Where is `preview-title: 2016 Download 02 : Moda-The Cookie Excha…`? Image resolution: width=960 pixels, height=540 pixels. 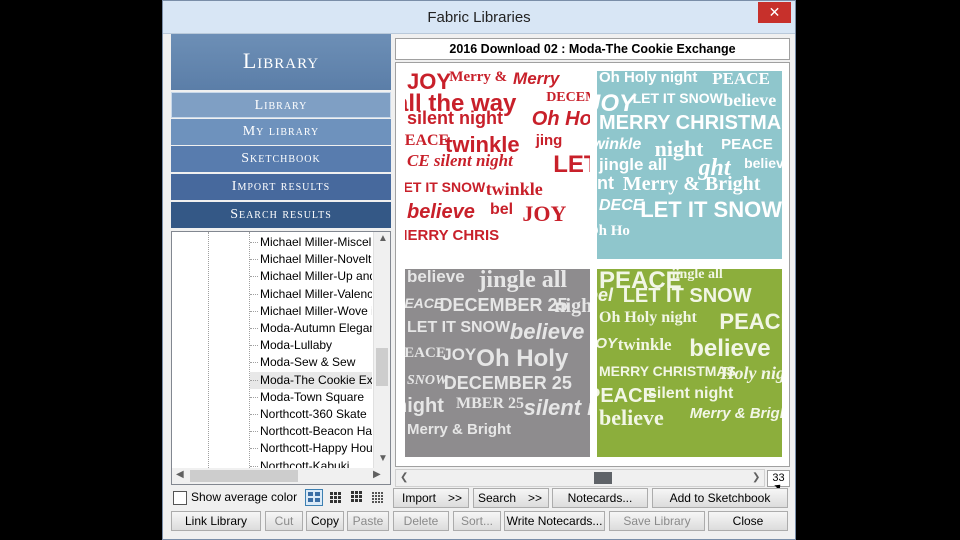 preview-title: 2016 Download 02 : Moda-The Cookie Excha… is located at coordinates (592, 49).